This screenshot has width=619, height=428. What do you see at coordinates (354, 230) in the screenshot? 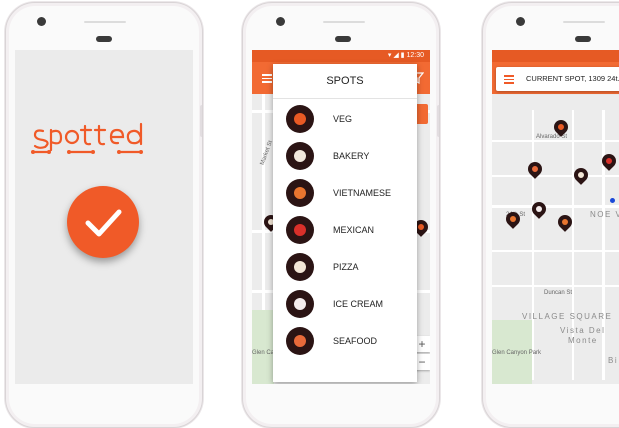
I see `spot-item-label: MEXICAN` at bounding box center [354, 230].